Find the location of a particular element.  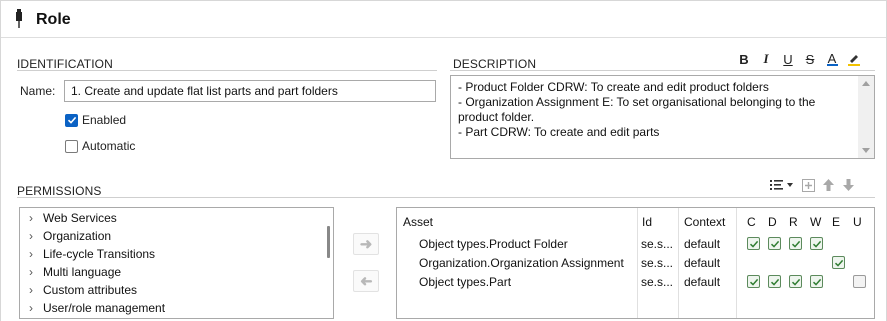

identification-section-label: IDENTIFICATION is located at coordinates (65, 64).